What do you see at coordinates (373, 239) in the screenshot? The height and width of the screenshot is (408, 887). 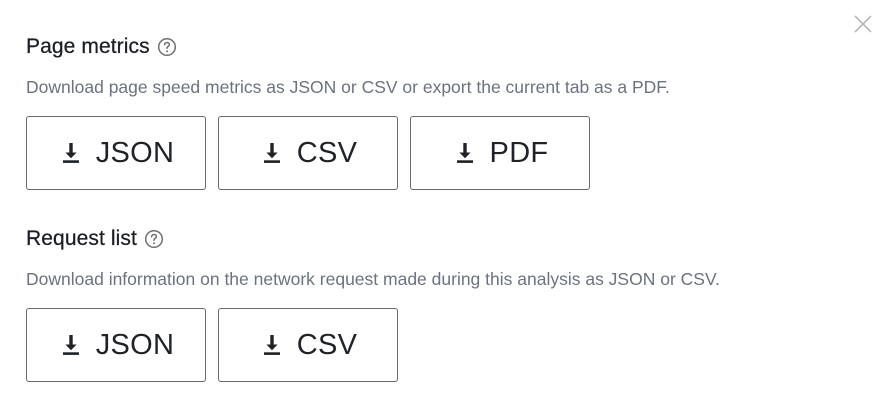 I see `request-list-header: Request list` at bounding box center [373, 239].